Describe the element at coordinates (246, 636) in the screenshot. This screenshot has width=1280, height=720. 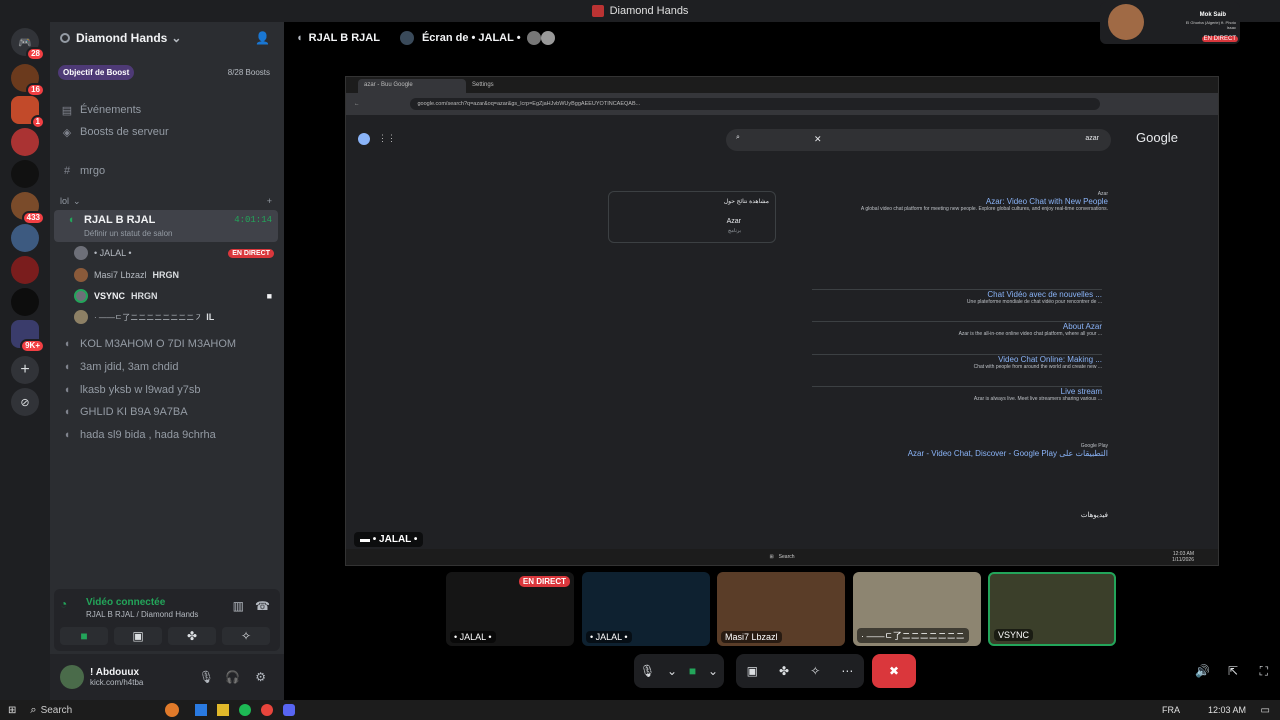
I see `soundboard-button: ✧` at that location.